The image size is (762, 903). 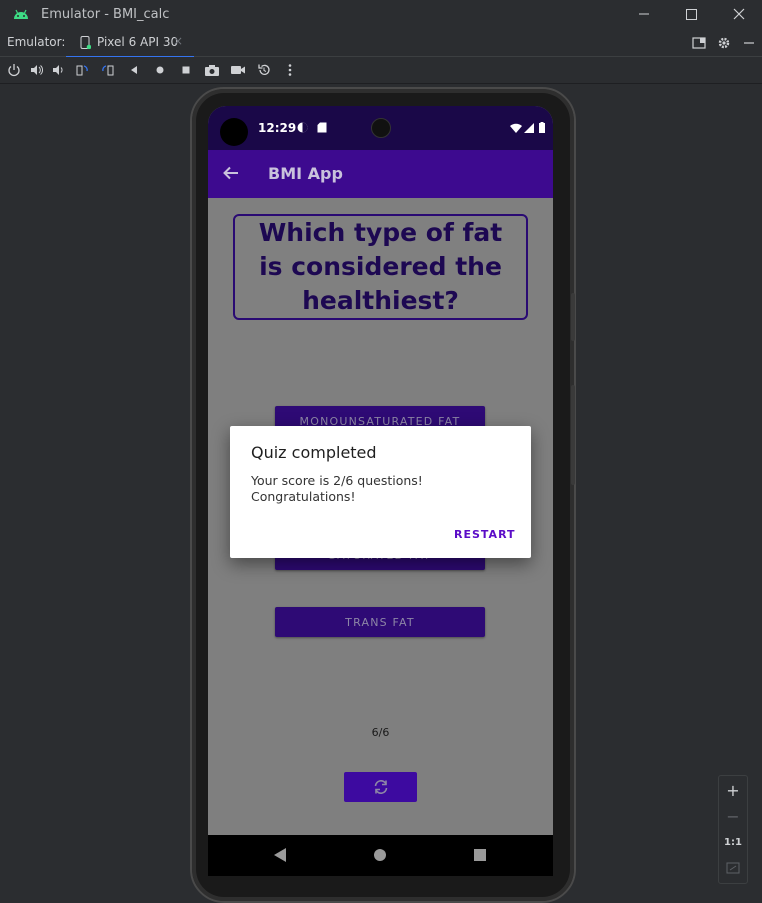 I want to click on rotate-left-button, so click(x=82, y=70).